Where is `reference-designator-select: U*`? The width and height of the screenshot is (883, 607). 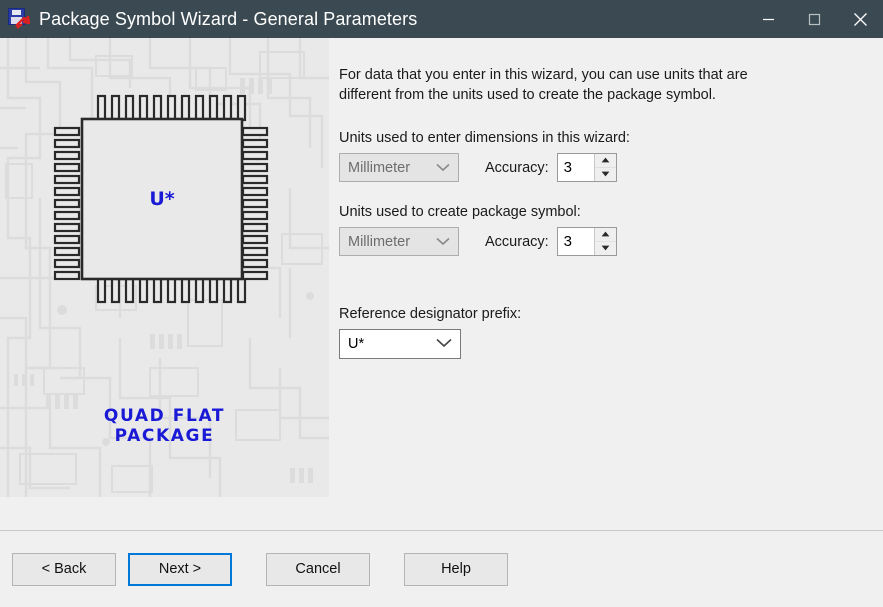
reference-designator-select: U* is located at coordinates (400, 344).